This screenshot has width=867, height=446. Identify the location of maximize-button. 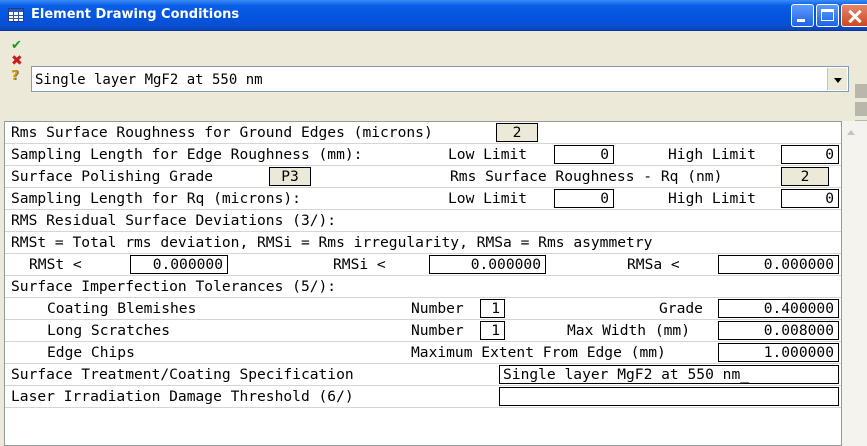
(827, 15).